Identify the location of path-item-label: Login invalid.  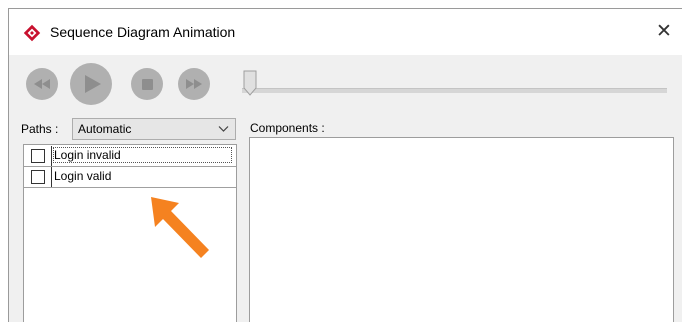
(87, 155).